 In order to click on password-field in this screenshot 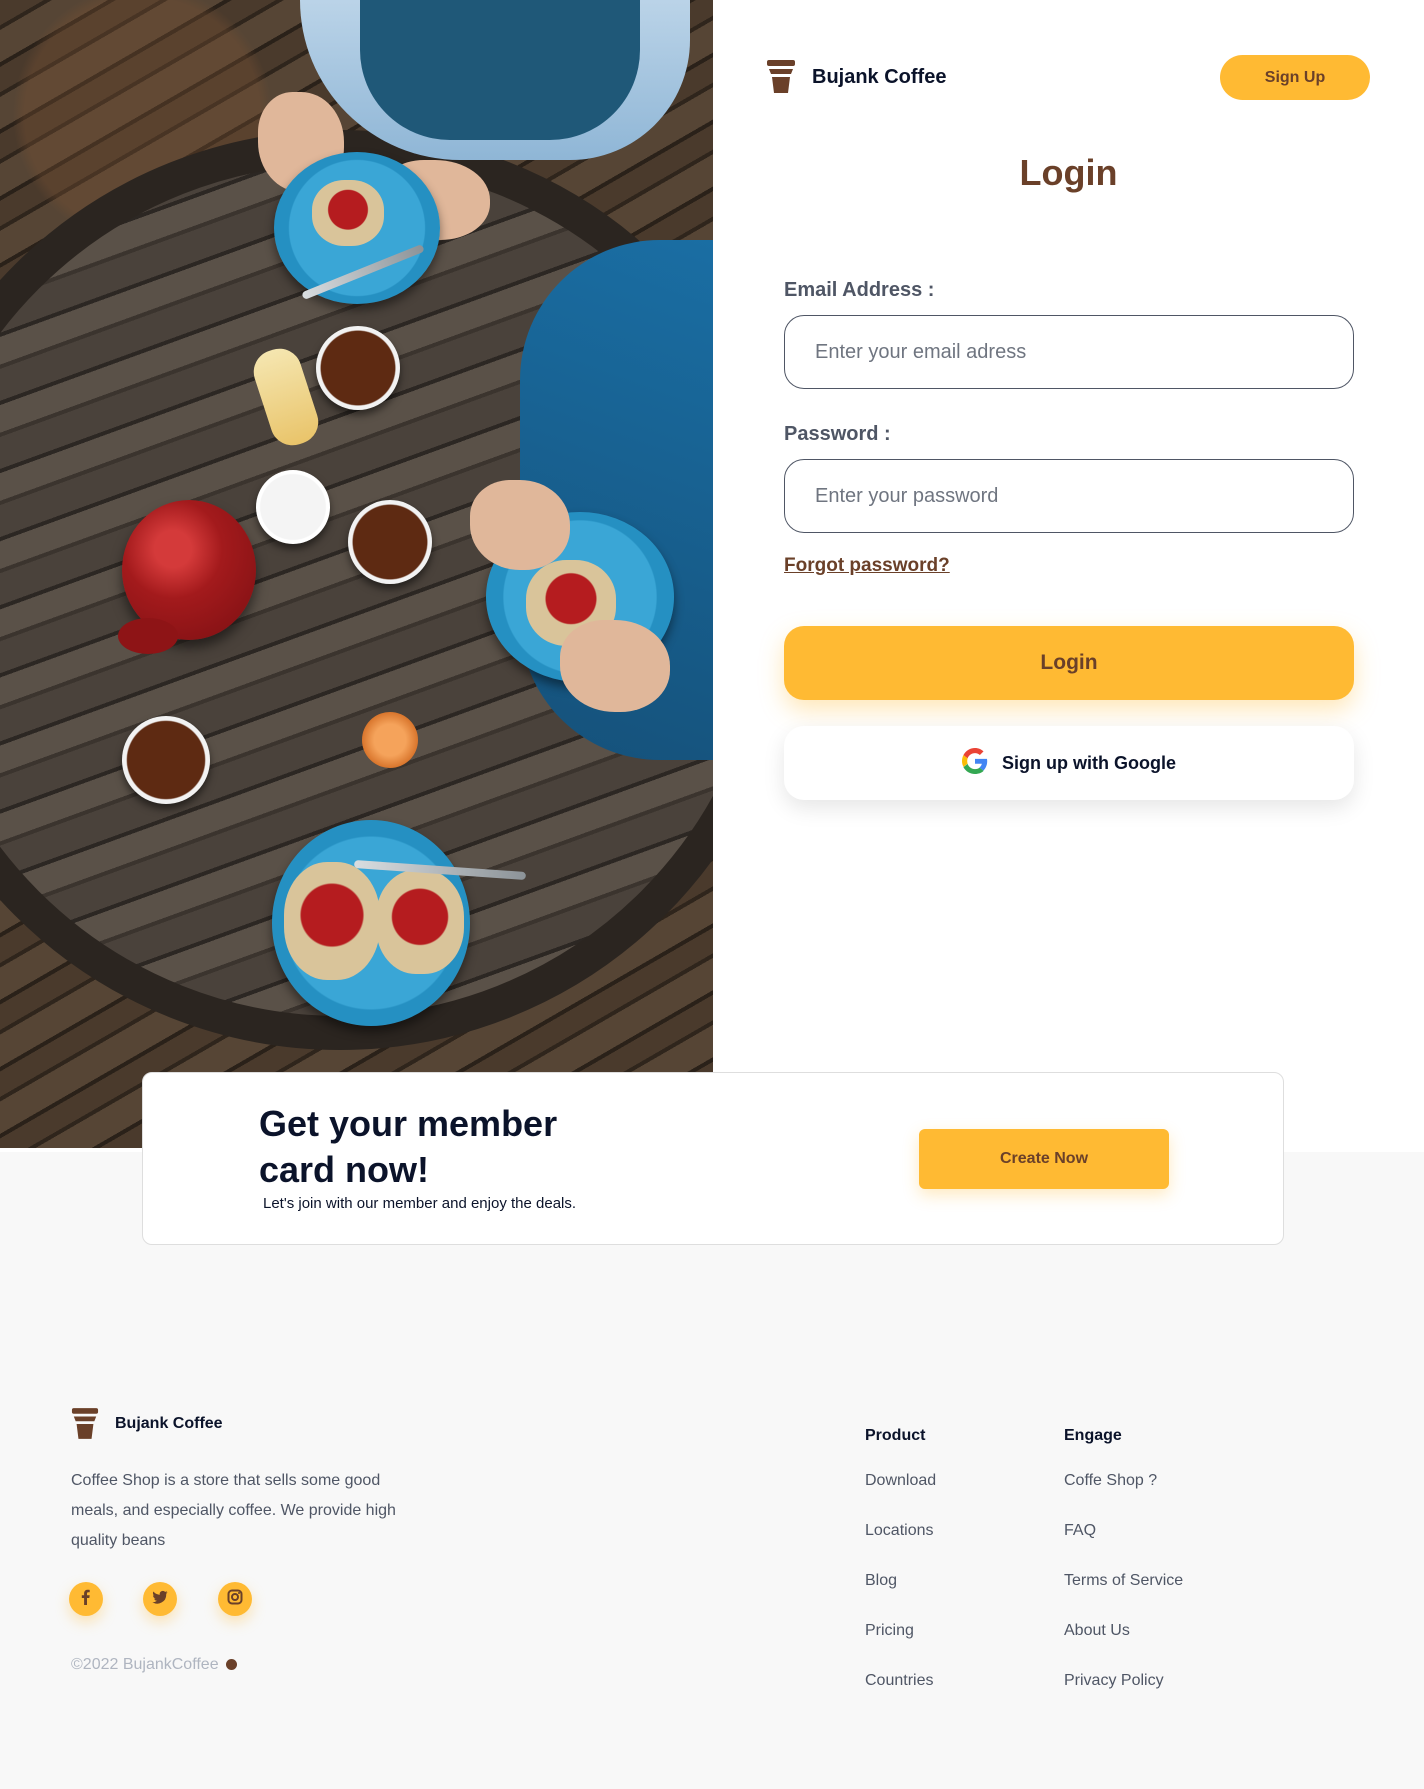, I will do `click(1069, 496)`.